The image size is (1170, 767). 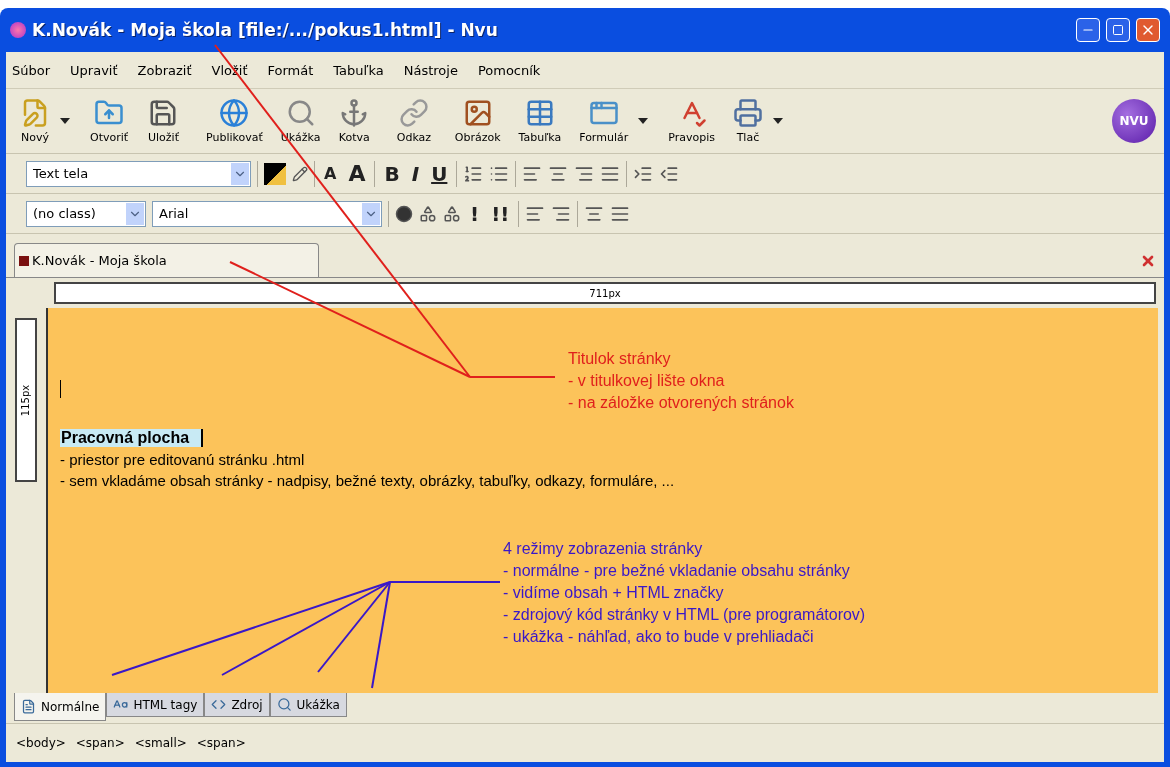 What do you see at coordinates (747, 113) in the screenshot?
I see `print-icon` at bounding box center [747, 113].